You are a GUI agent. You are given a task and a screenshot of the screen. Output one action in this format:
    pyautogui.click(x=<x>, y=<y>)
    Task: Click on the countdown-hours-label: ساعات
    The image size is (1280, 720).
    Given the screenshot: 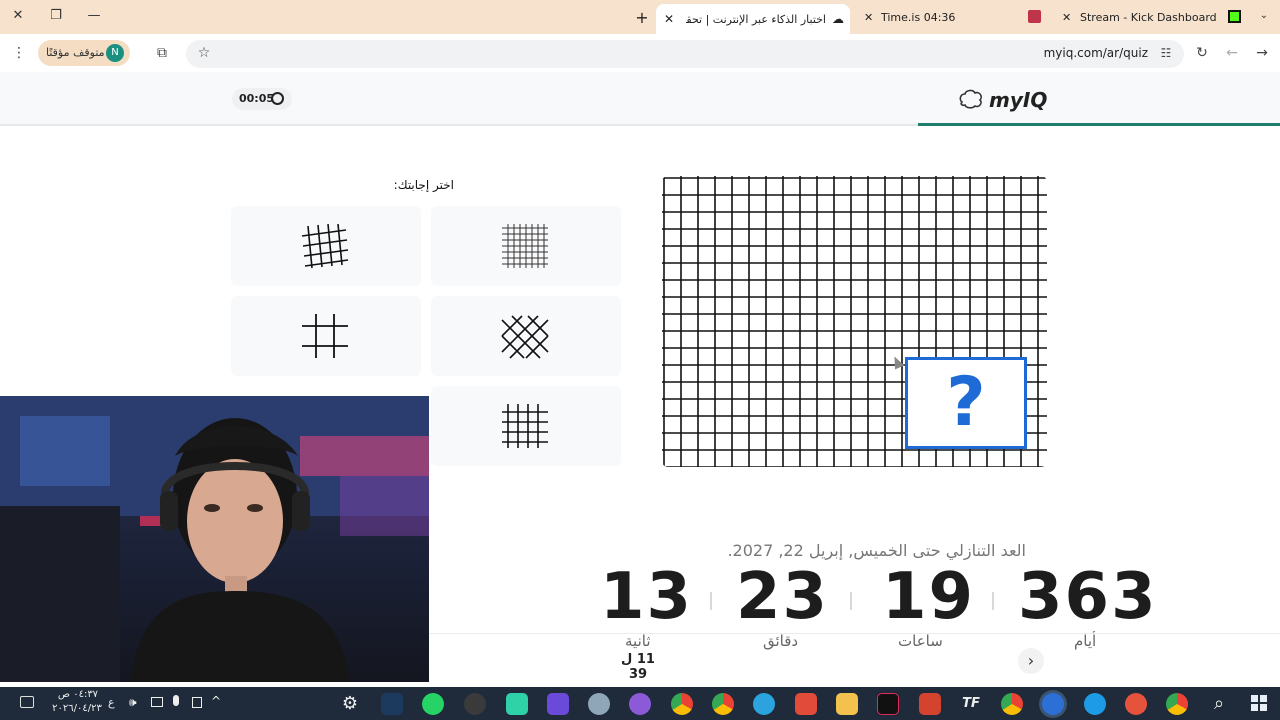 What is the action you would take?
    pyautogui.click(x=920, y=641)
    